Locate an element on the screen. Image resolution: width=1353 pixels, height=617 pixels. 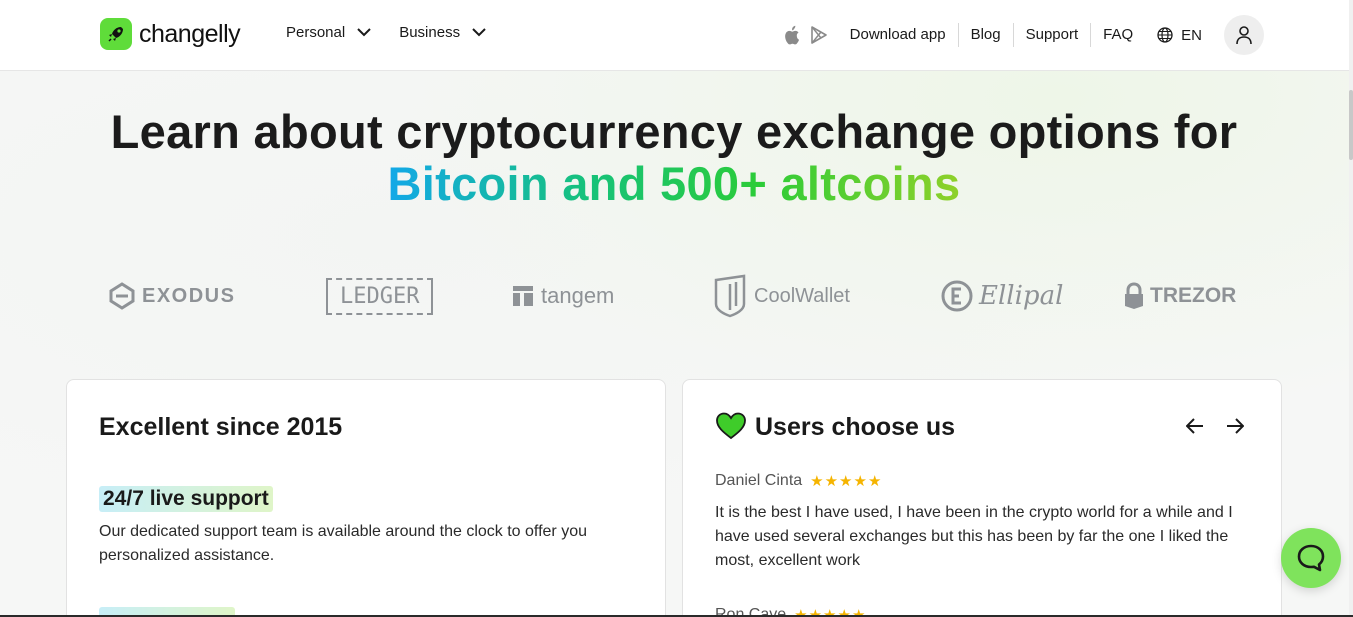
user-account-button is located at coordinates (1244, 35).